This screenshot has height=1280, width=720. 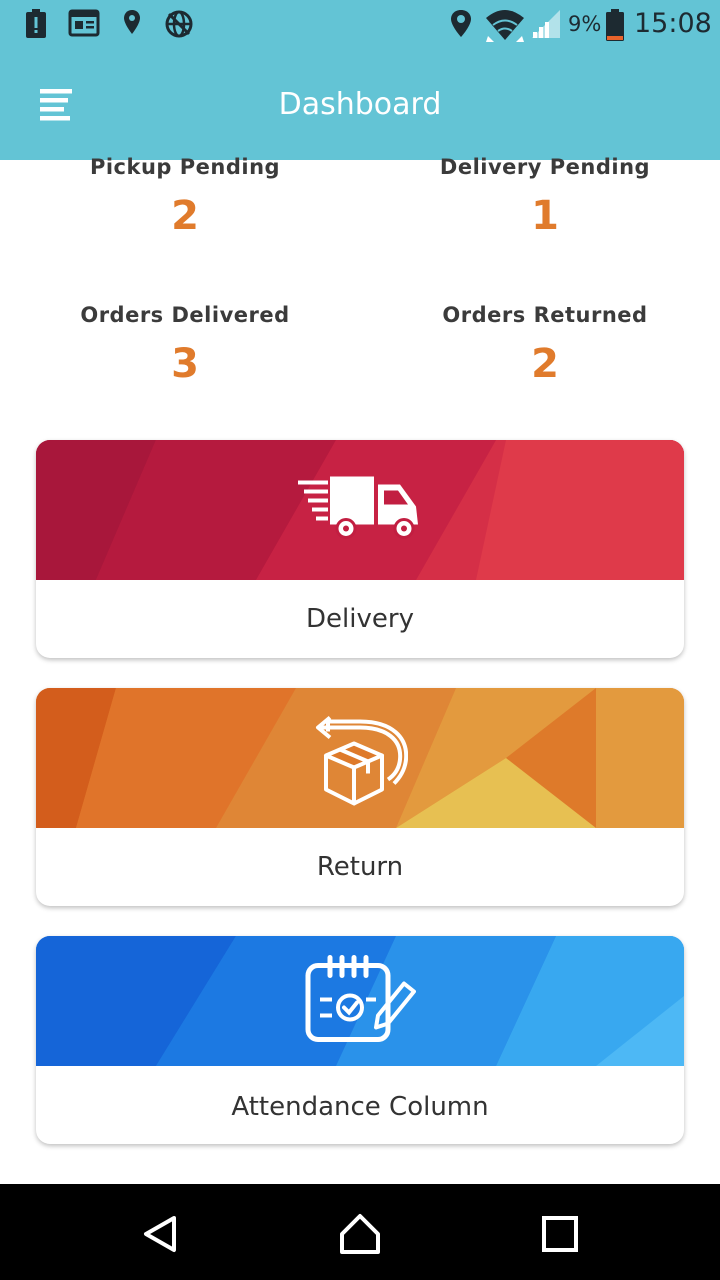 What do you see at coordinates (360, 25) in the screenshot?
I see `status-bar: 9% 15:08` at bounding box center [360, 25].